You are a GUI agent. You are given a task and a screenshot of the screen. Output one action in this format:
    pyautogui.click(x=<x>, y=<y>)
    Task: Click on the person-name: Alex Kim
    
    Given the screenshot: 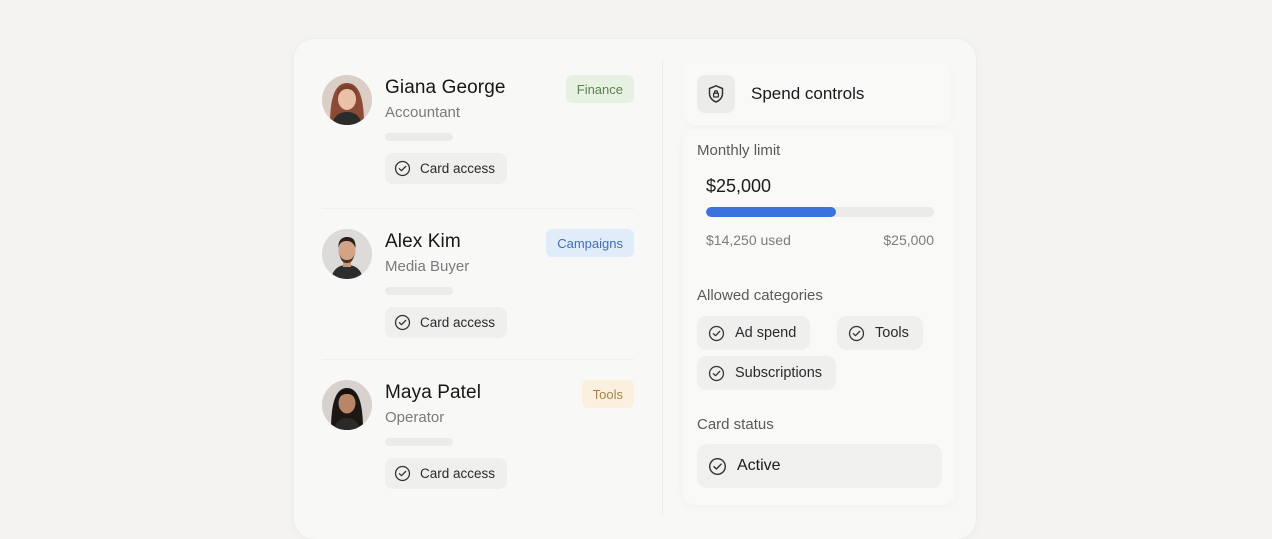 What is the action you would take?
    pyautogui.click(x=423, y=241)
    